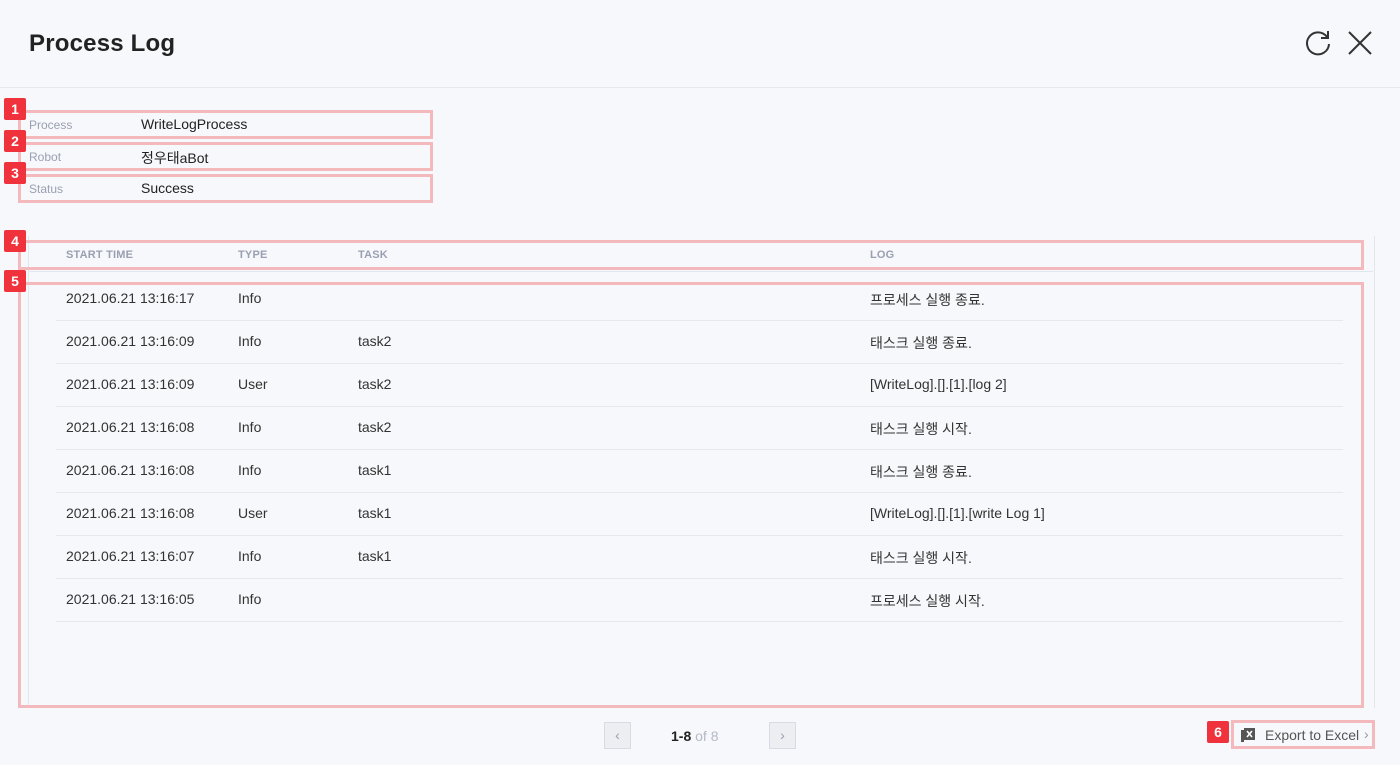 This screenshot has height=765, width=1400. Describe the element at coordinates (701, 736) in the screenshot. I see `page-of-label: of` at that location.